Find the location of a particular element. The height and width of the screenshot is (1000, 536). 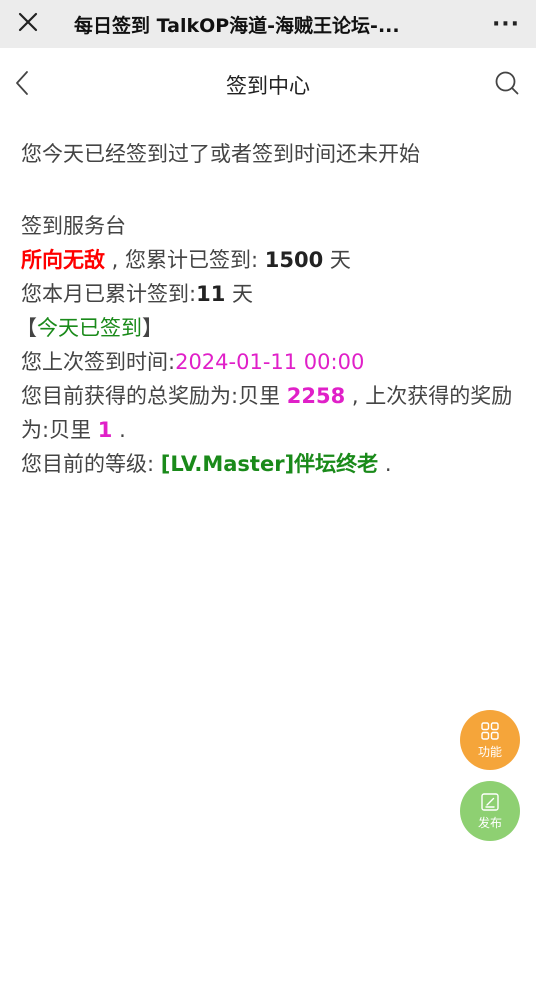

reward-suffix: . is located at coordinates (119, 430).